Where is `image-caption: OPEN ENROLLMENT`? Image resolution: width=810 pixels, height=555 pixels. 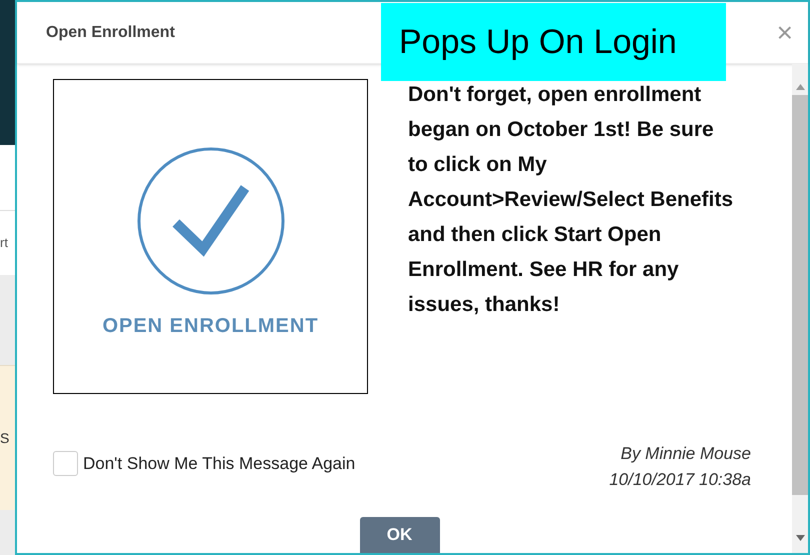 image-caption: OPEN ENROLLMENT is located at coordinates (210, 326).